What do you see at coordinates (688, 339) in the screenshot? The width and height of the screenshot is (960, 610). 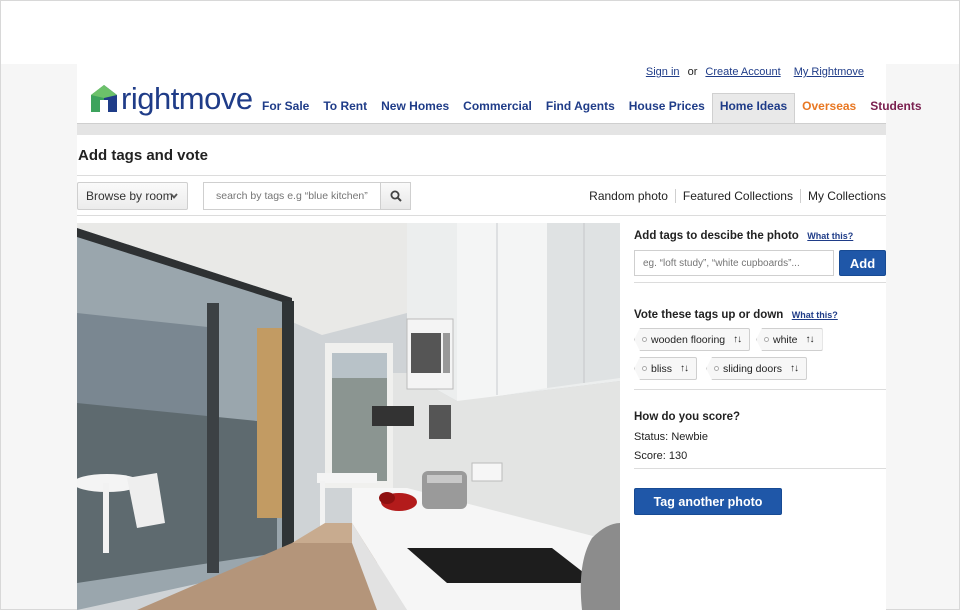 I see `tag-label: wooden flooring` at bounding box center [688, 339].